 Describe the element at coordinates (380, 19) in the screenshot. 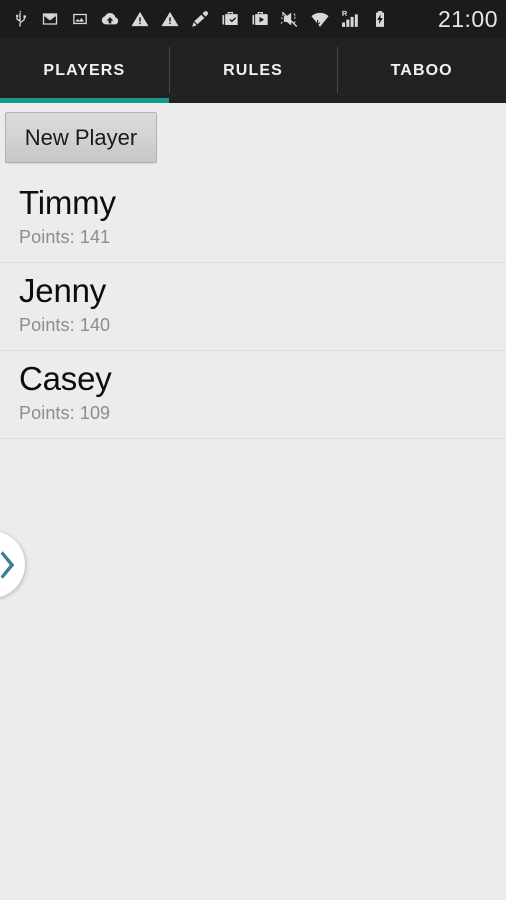

I see `battery-charging-icon` at that location.